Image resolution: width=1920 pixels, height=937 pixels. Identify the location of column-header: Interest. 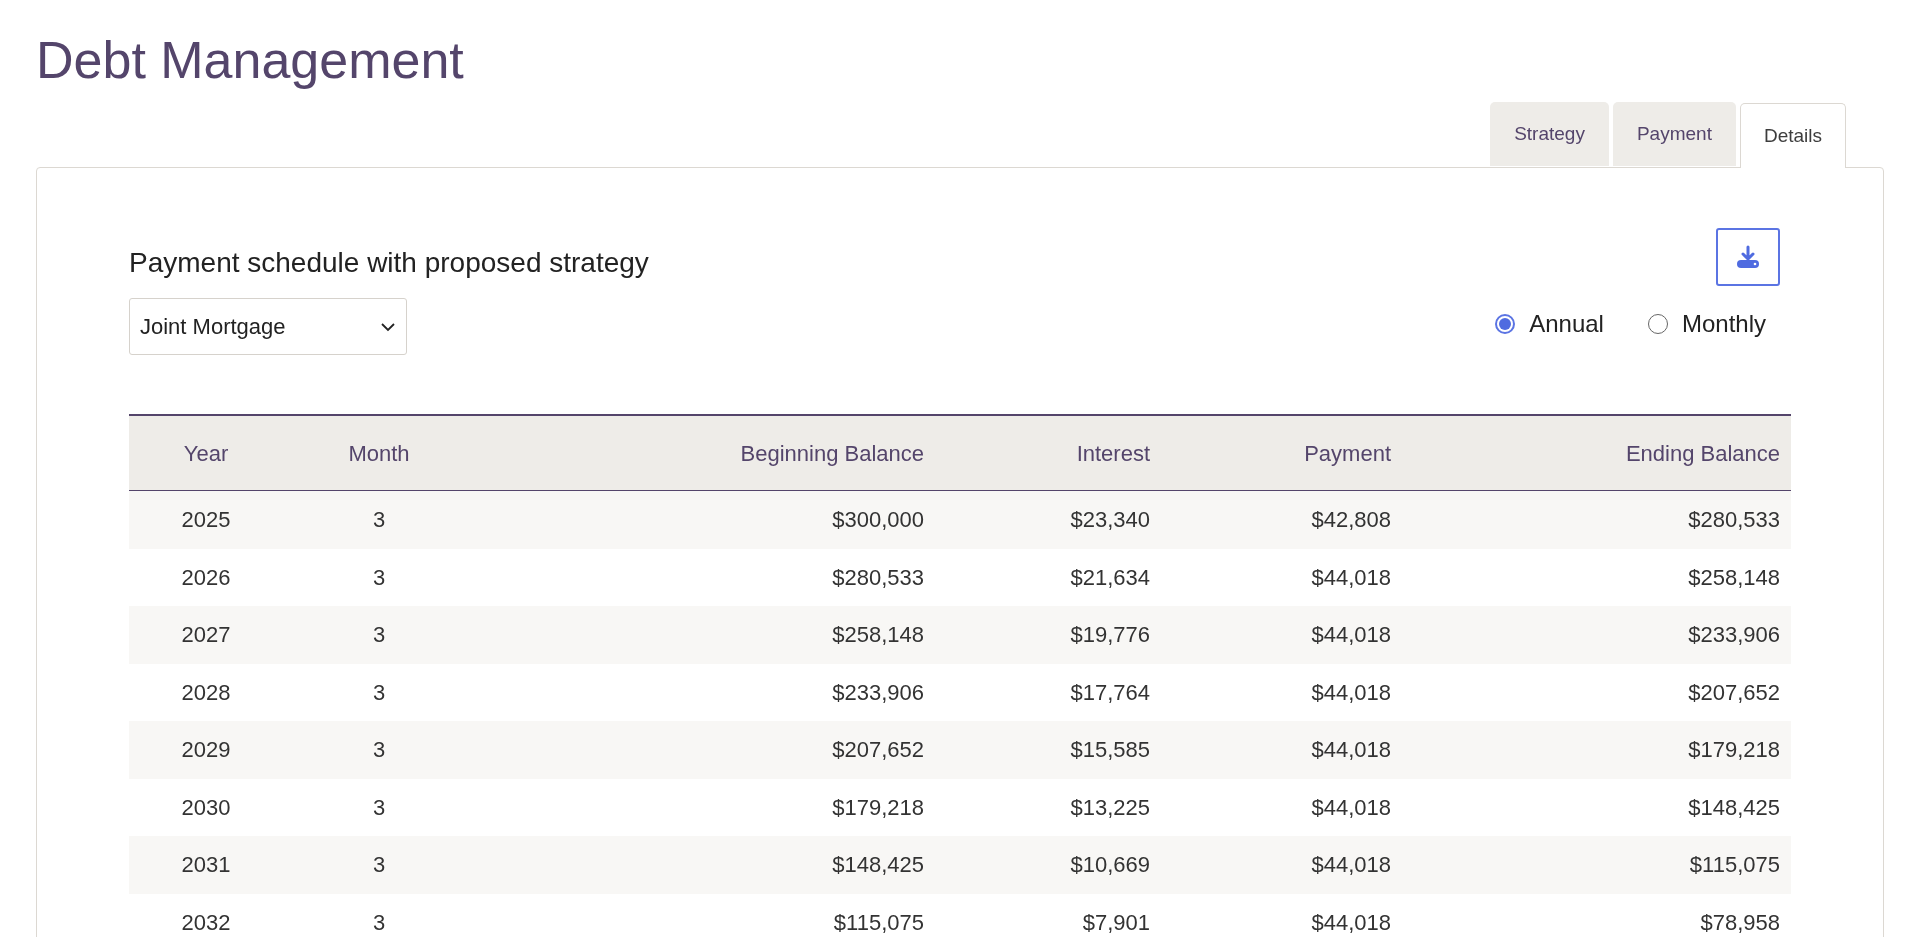
(1113, 453).